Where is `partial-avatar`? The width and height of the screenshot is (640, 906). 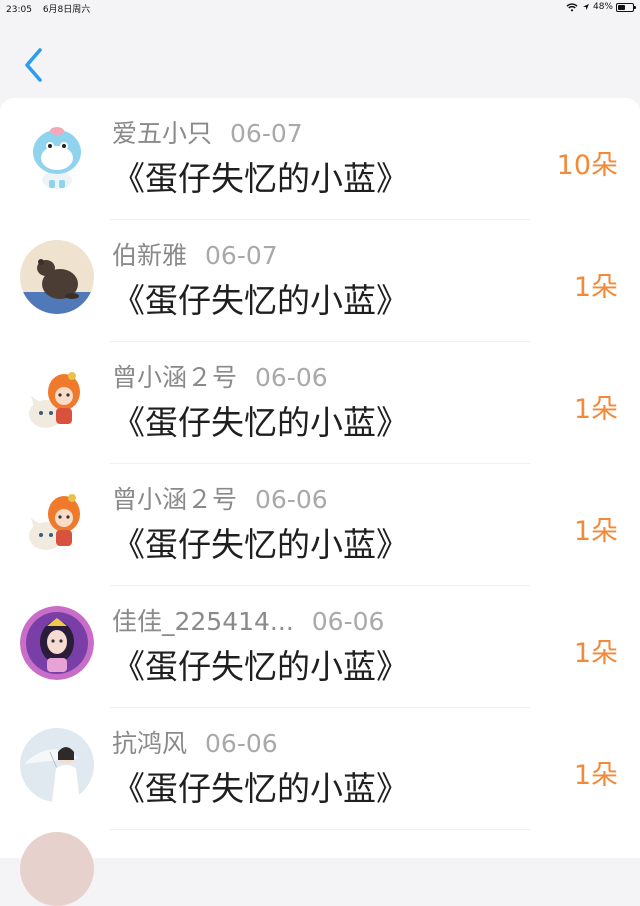 partial-avatar is located at coordinates (57, 869).